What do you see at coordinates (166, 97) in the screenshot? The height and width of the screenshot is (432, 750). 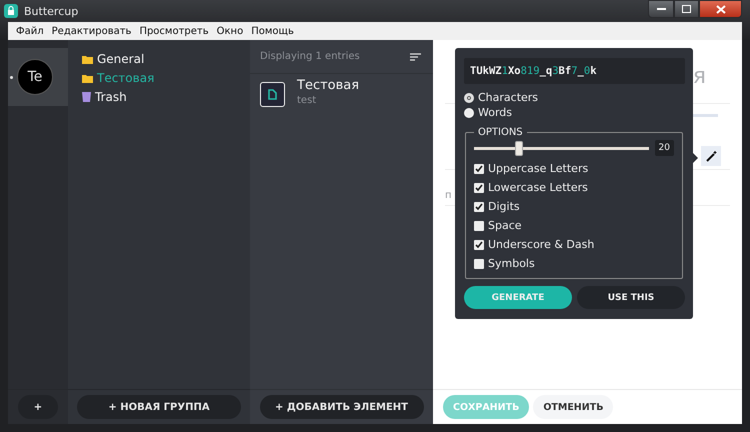 I see `group-item: Trash` at bounding box center [166, 97].